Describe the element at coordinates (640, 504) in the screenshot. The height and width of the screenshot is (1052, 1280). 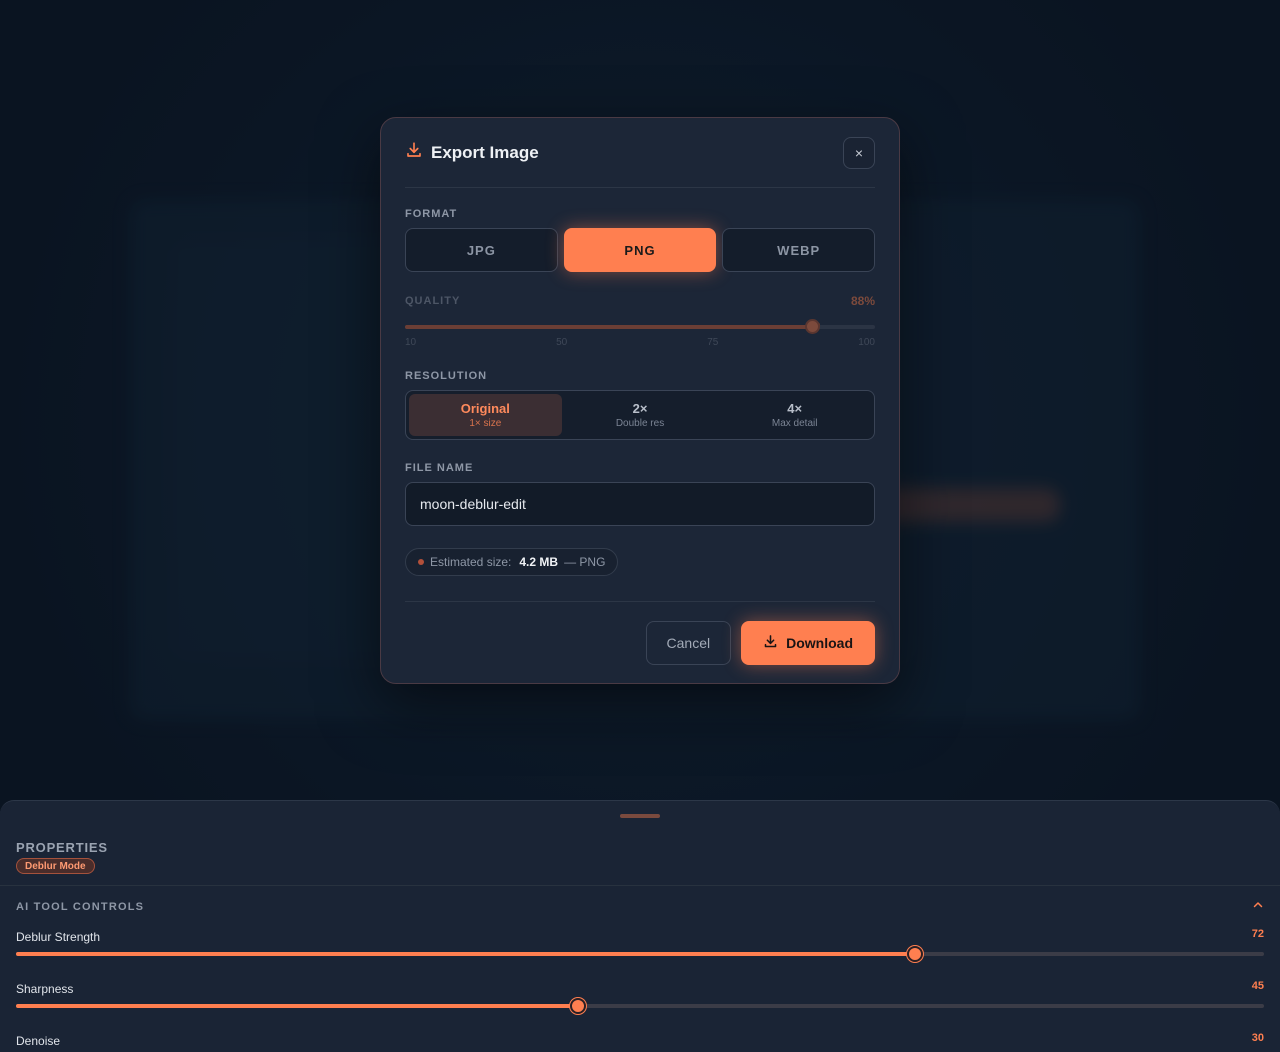
I see `file-name-input` at that location.